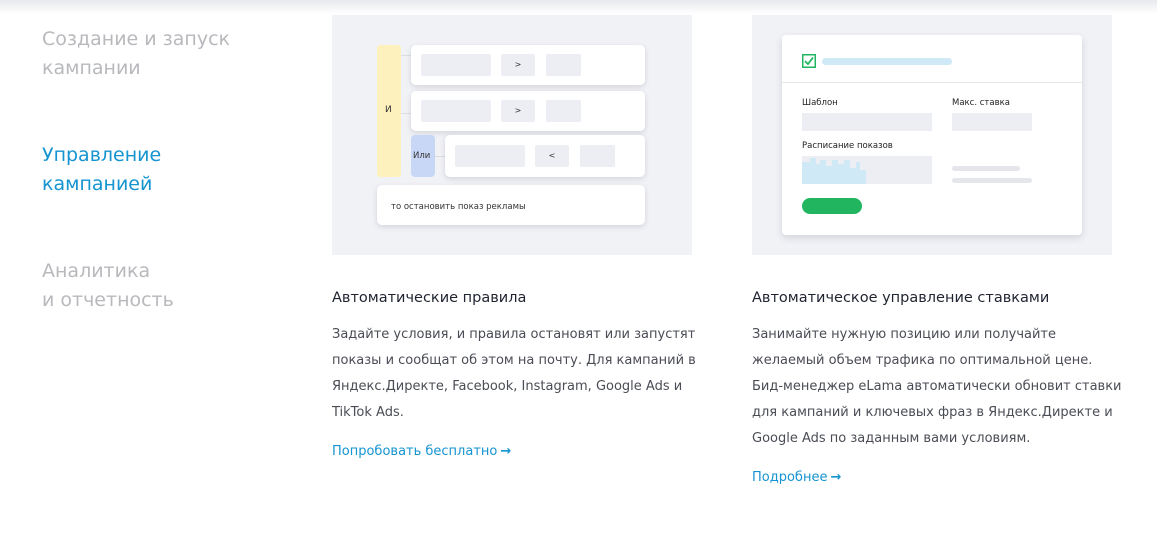 The height and width of the screenshot is (537, 1157). I want to click on card-title: Автоматическое управление ставками, so click(901, 298).